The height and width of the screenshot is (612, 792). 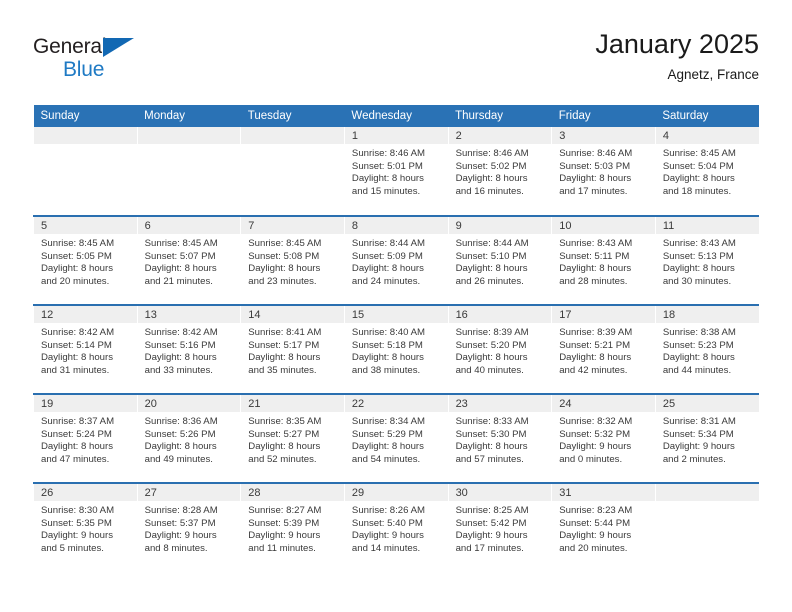 What do you see at coordinates (75, 281) in the screenshot?
I see `daylight-text-line2: and 20 minutes.` at bounding box center [75, 281].